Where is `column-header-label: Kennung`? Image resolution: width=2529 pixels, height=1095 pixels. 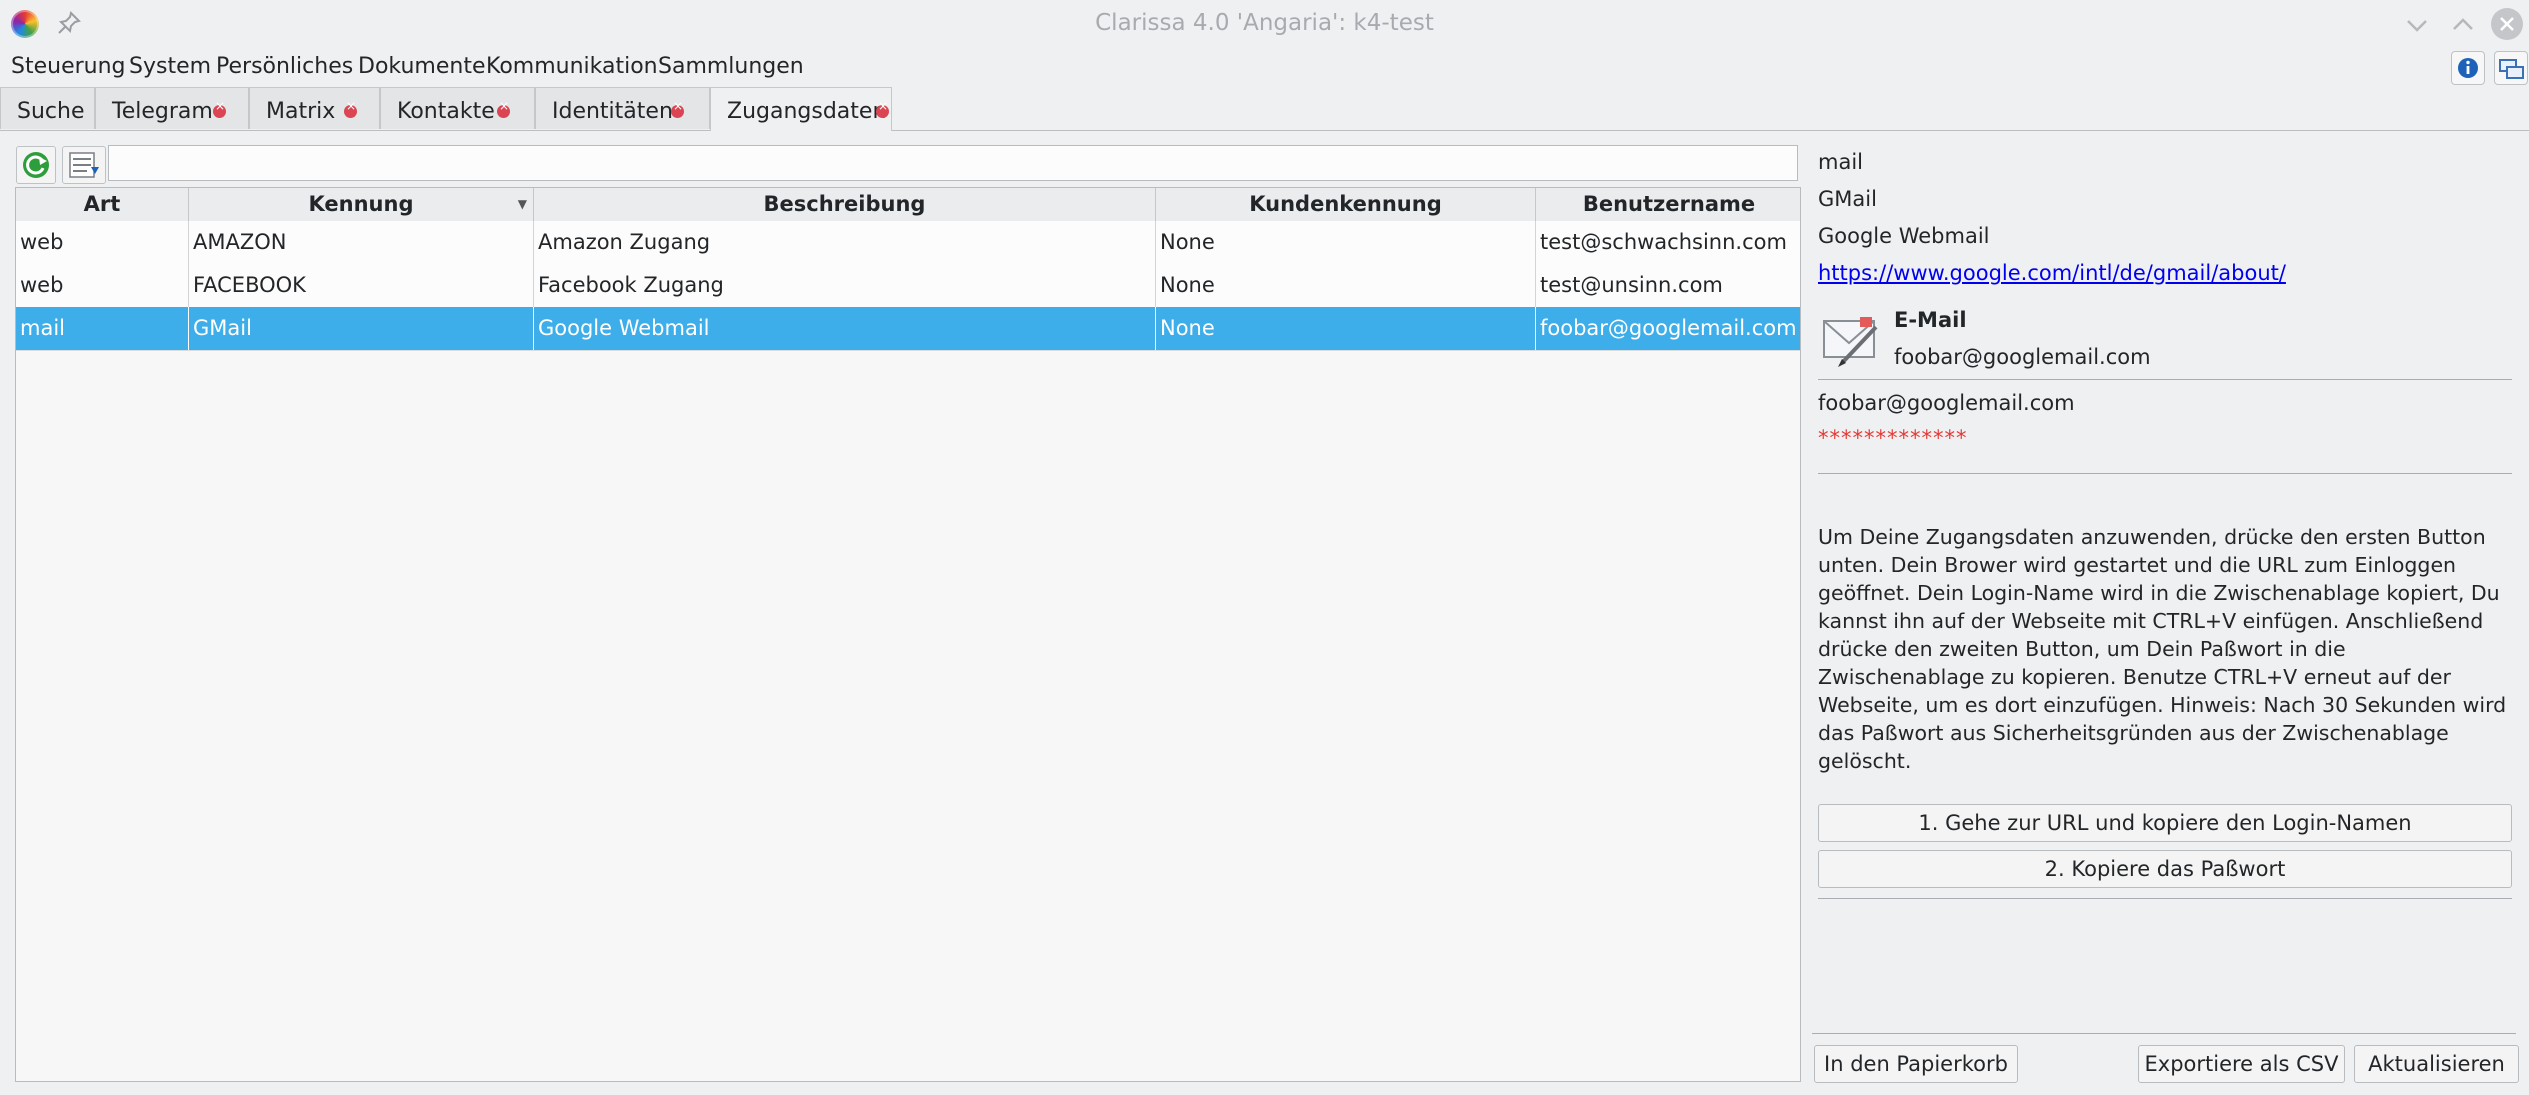 column-header-label: Kennung is located at coordinates (361, 204).